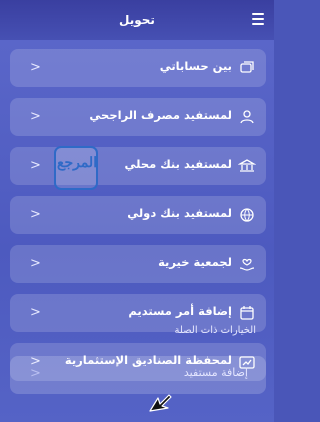  I want to click on transfer-option-local-bank: لمستفيد بنك محلي <, so click(138, 166).